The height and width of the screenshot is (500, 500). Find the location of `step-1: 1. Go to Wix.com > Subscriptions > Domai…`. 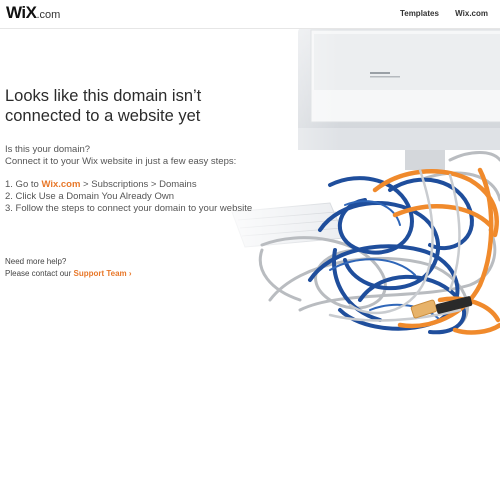

step-1: 1. Go to Wix.com > Subscriptions > Domai… is located at coordinates (155, 185).